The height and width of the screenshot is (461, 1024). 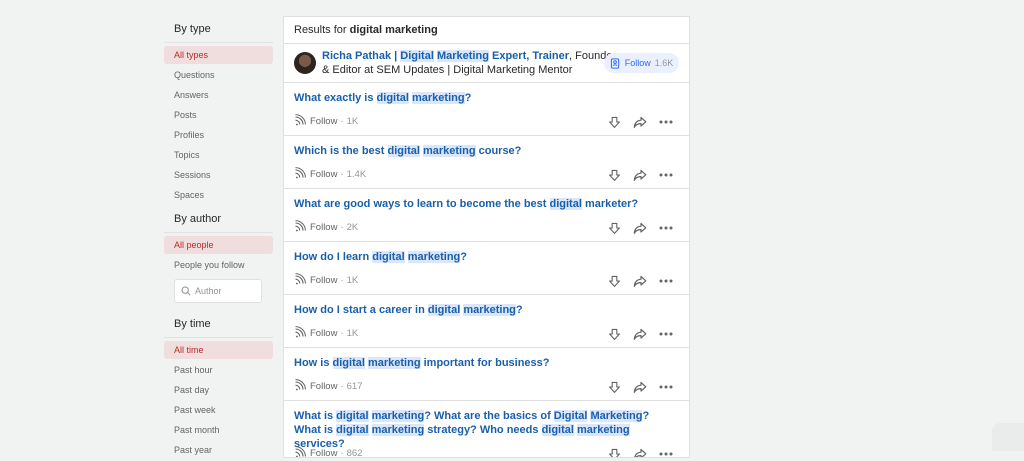 I want to click on follow-profile-button: Follow 1.6K, so click(x=641, y=63).